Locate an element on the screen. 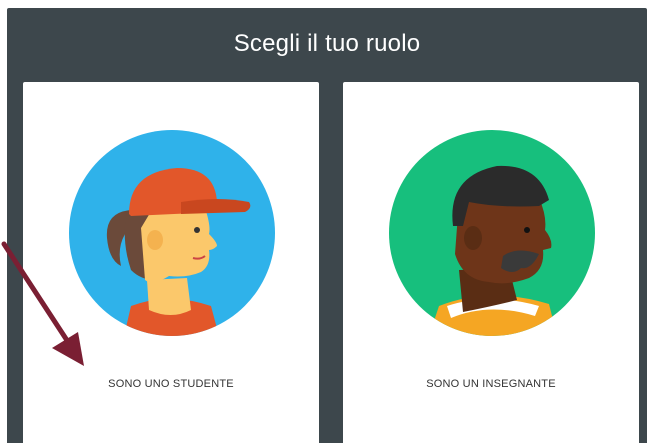  teacher-avatar-icon is located at coordinates (492, 233).